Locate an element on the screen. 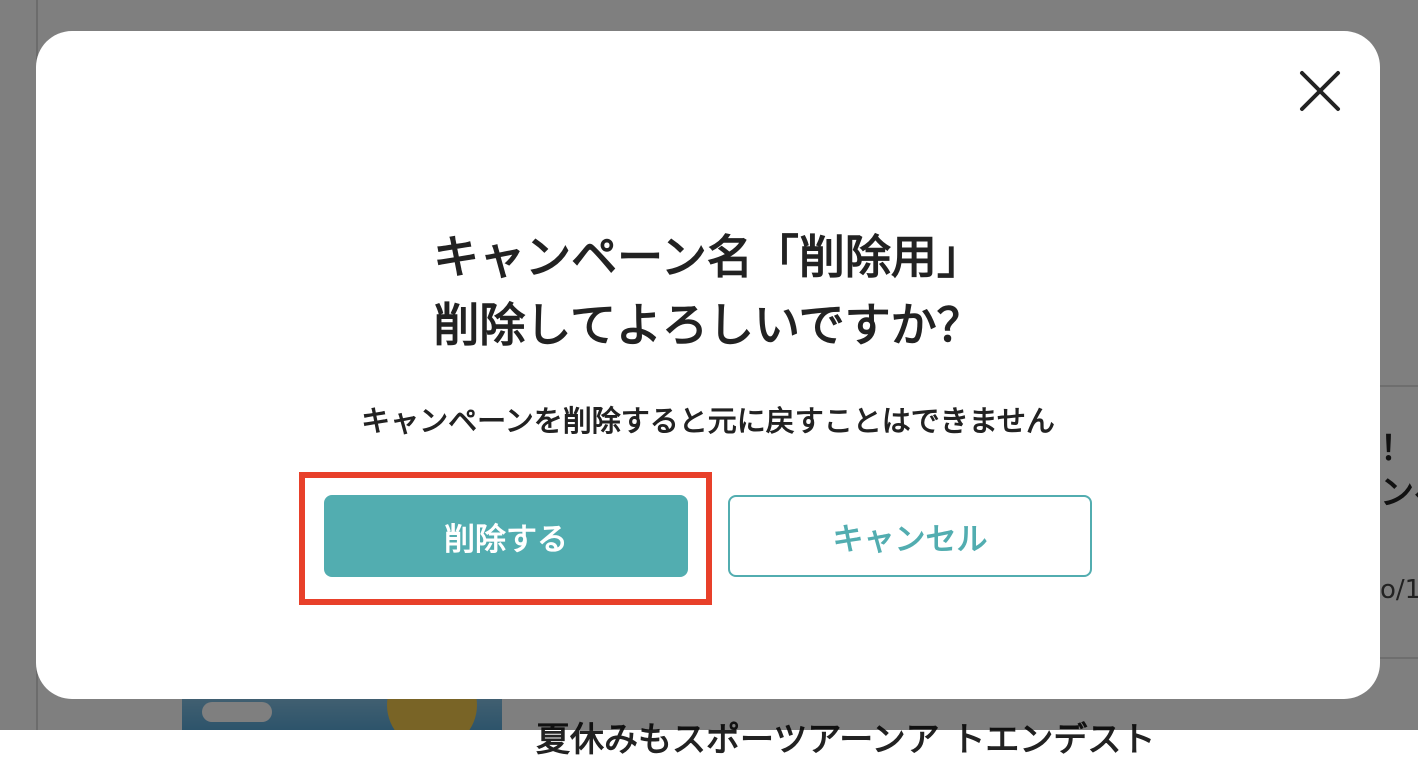 This screenshot has height=761, width=1418. delete-button: 削除する is located at coordinates (506, 536).